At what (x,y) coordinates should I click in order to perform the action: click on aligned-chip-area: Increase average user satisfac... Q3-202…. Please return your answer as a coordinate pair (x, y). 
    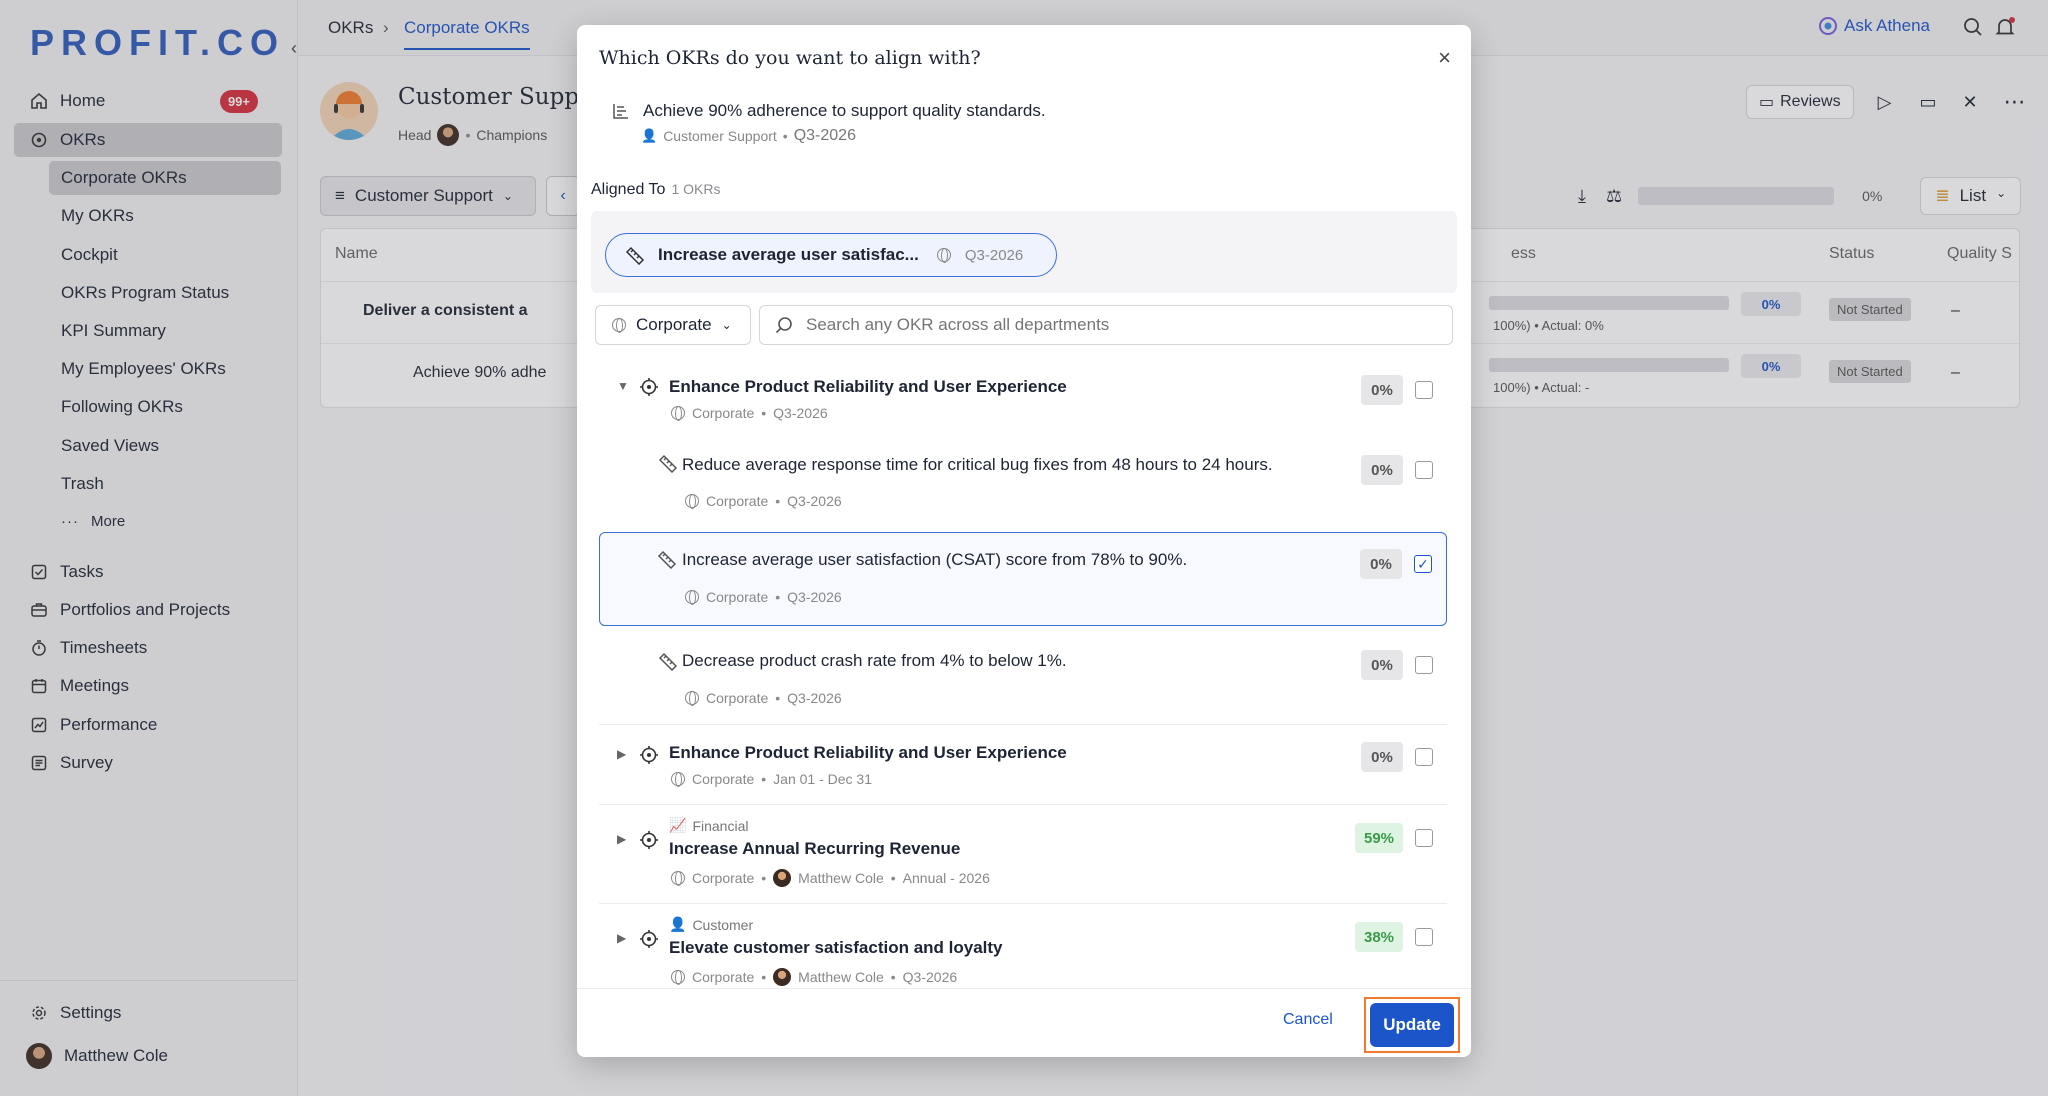
    Looking at the image, I should click on (1024, 252).